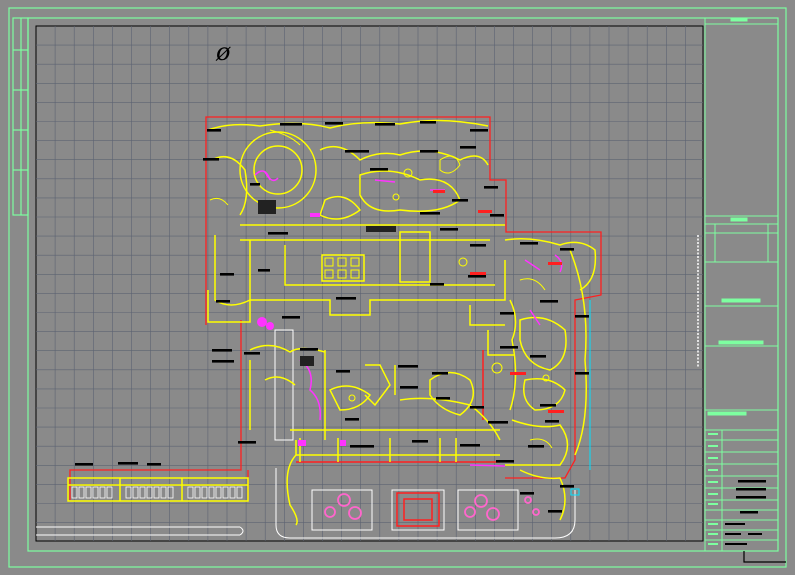 The image size is (795, 575). What do you see at coordinates (737, 489) in the screenshot?
I see `title-block-text-bars` at bounding box center [737, 489].